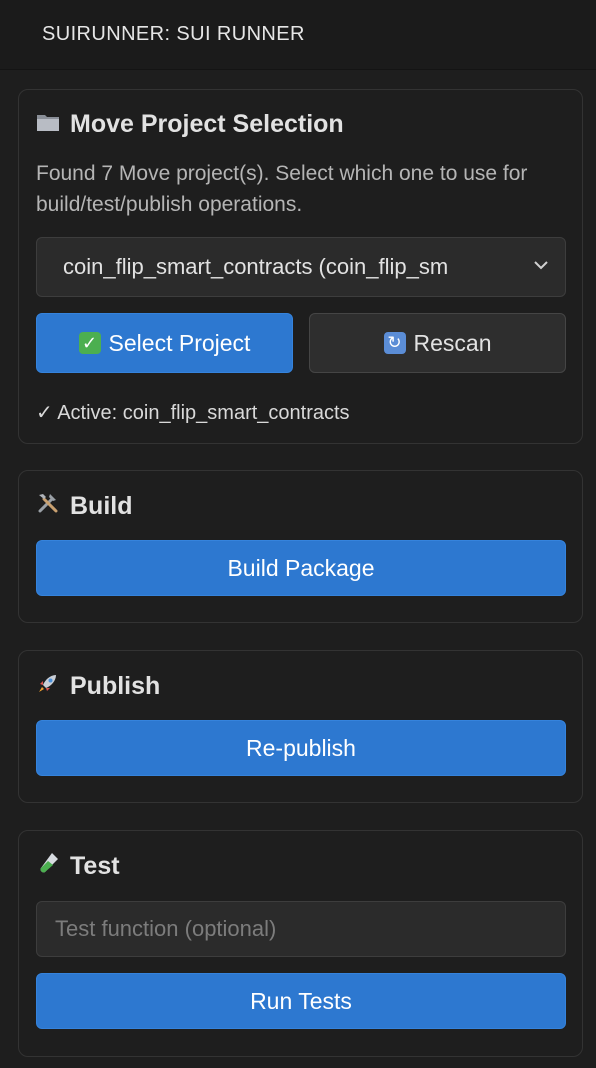  What do you see at coordinates (50, 125) in the screenshot?
I see `folder-icon` at bounding box center [50, 125].